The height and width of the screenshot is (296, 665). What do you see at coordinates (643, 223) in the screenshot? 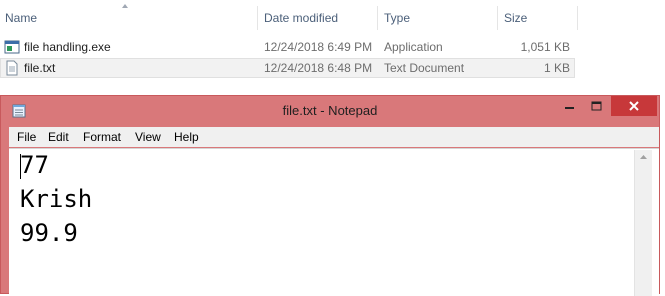
I see `vertical-scrollbar` at bounding box center [643, 223].